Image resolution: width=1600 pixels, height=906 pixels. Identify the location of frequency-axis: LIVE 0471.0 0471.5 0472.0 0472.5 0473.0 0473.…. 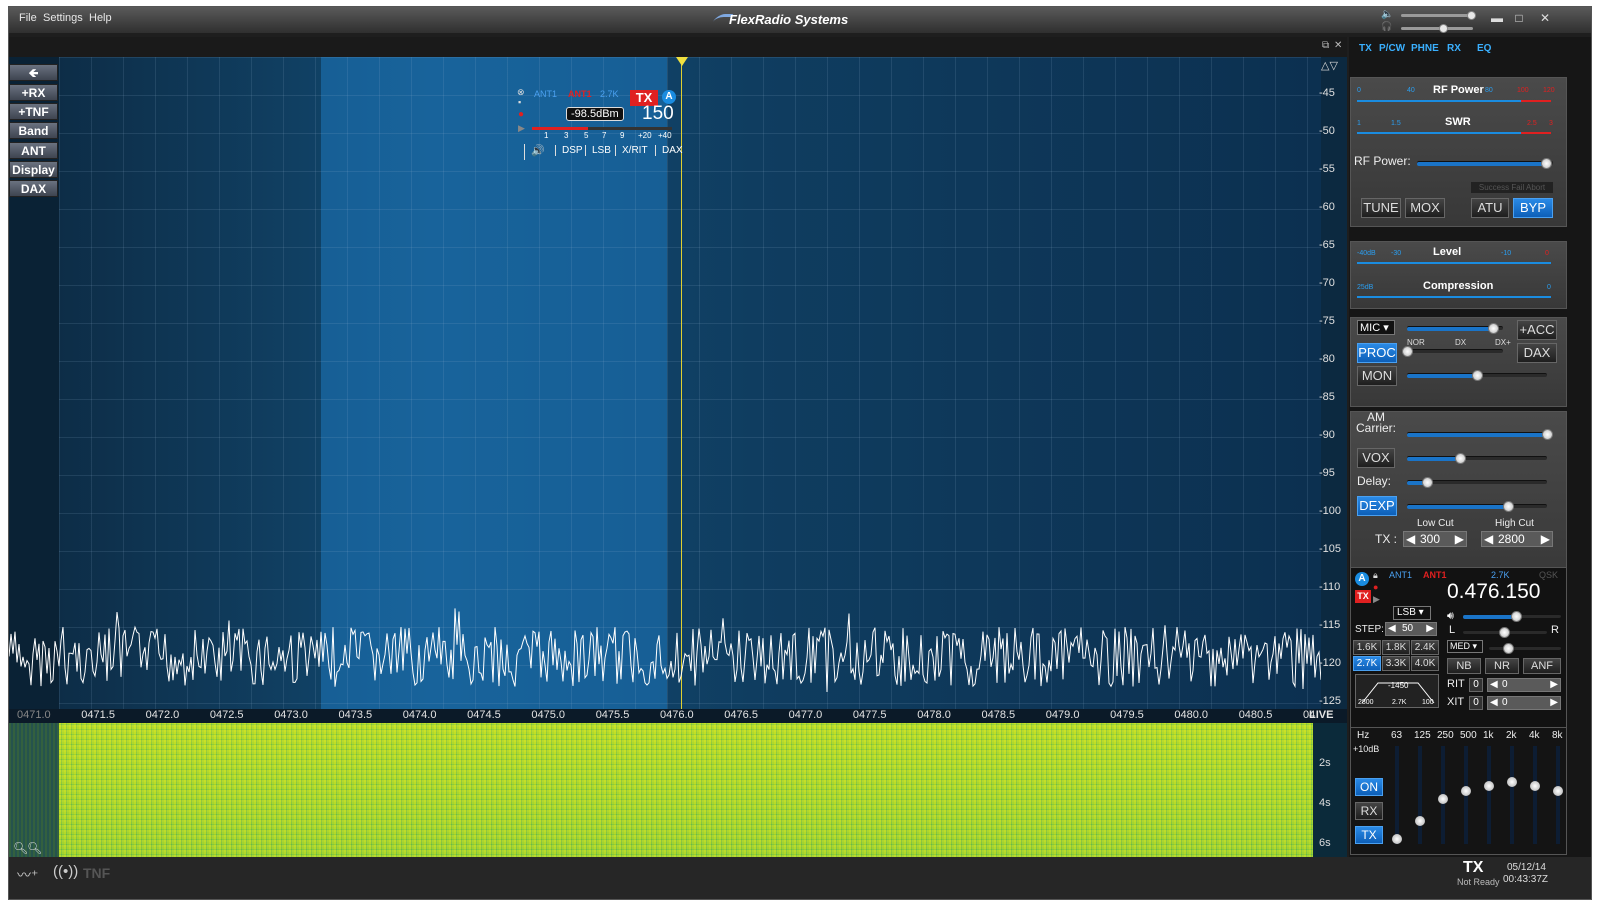
(678, 716).